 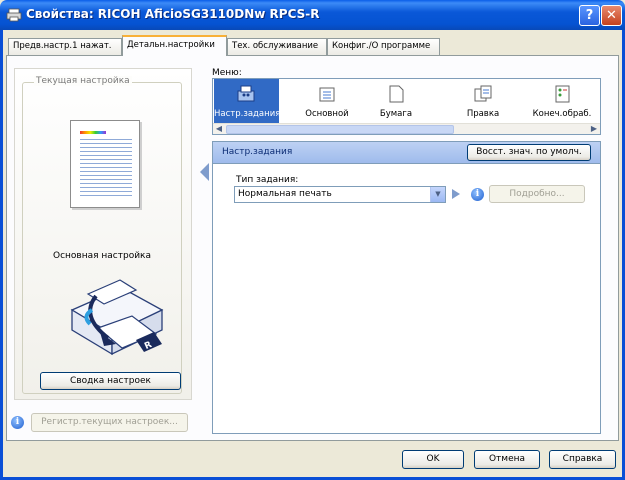 What do you see at coordinates (456, 194) in the screenshot?
I see `arrow-right-icon` at bounding box center [456, 194].